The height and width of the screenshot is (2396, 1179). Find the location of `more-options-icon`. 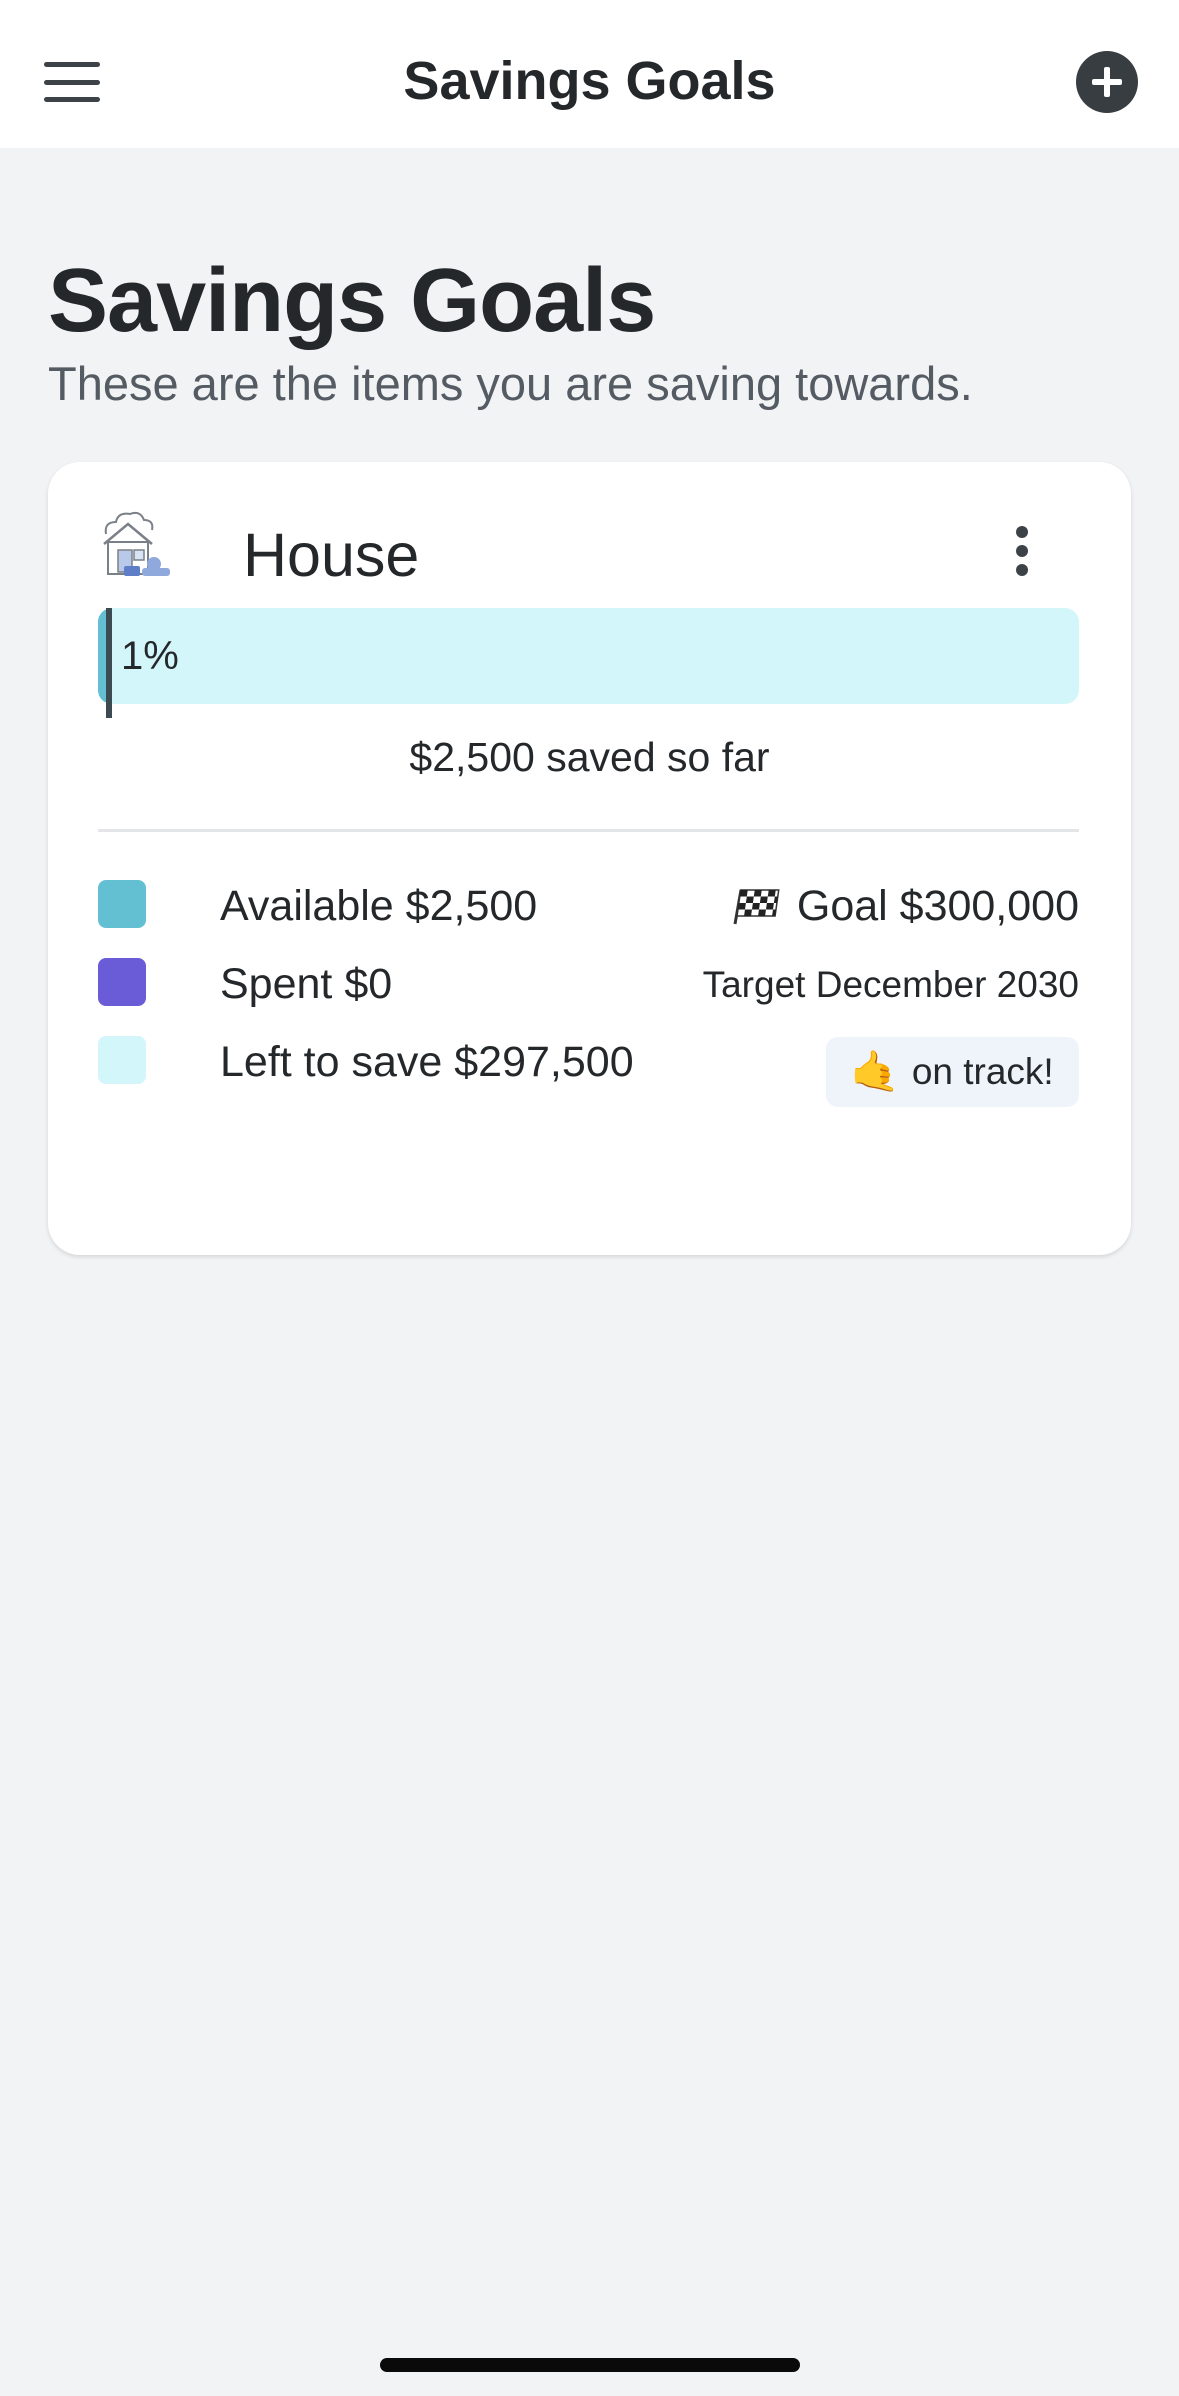

more-options-icon is located at coordinates (1022, 551).